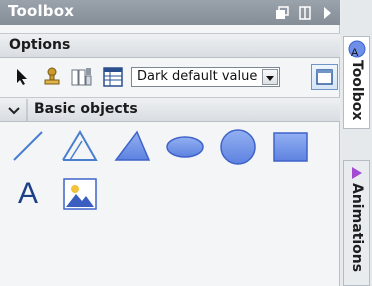 This screenshot has height=286, width=372. What do you see at coordinates (357, 175) in the screenshot?
I see `animations-tab-icon` at bounding box center [357, 175].